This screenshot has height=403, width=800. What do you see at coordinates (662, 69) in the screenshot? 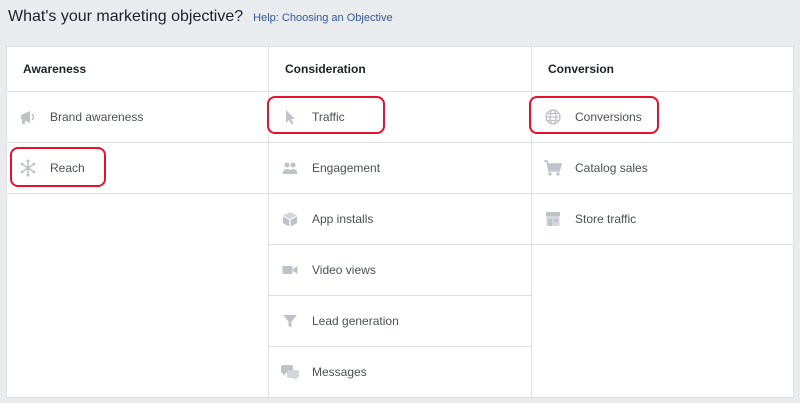
I see `column-heading-conversion: Conversion` at bounding box center [662, 69].